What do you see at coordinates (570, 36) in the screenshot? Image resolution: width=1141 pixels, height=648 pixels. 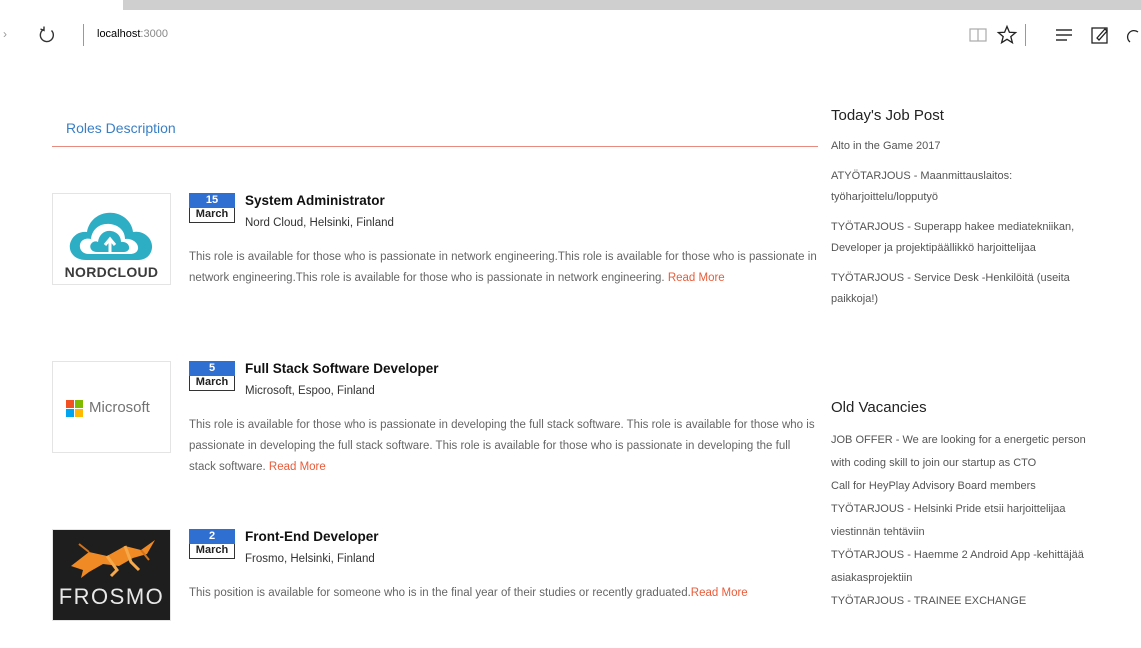 I see `browser-toolbar: › localhost:3000` at bounding box center [570, 36].